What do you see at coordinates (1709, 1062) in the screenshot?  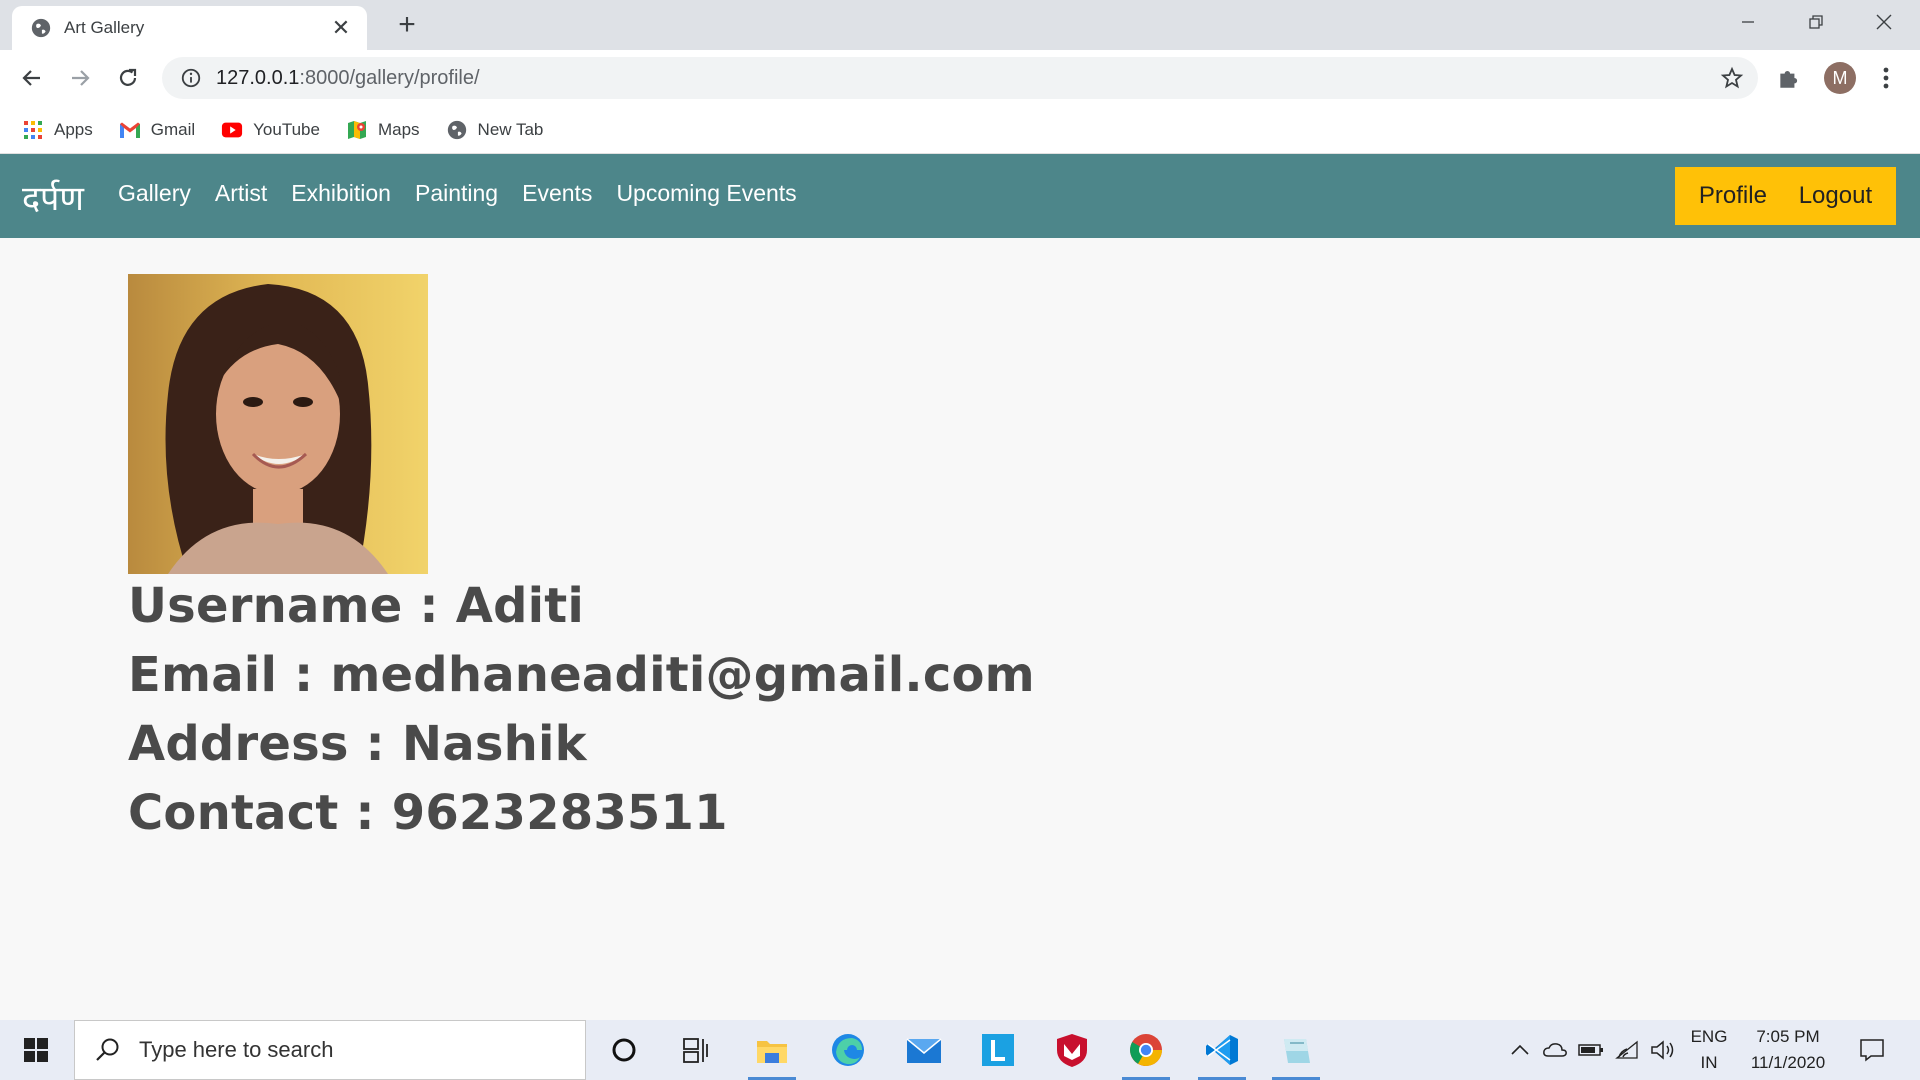 I see `region-code: IN` at bounding box center [1709, 1062].